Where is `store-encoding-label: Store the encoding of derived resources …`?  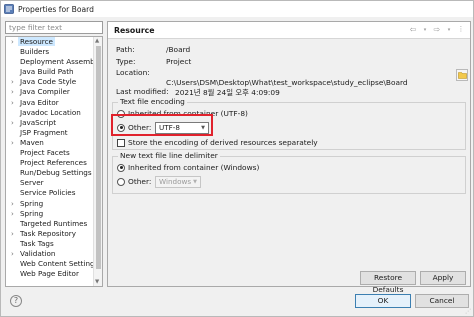 store-encoding-label: Store the encoding of derived resources … is located at coordinates (223, 142).